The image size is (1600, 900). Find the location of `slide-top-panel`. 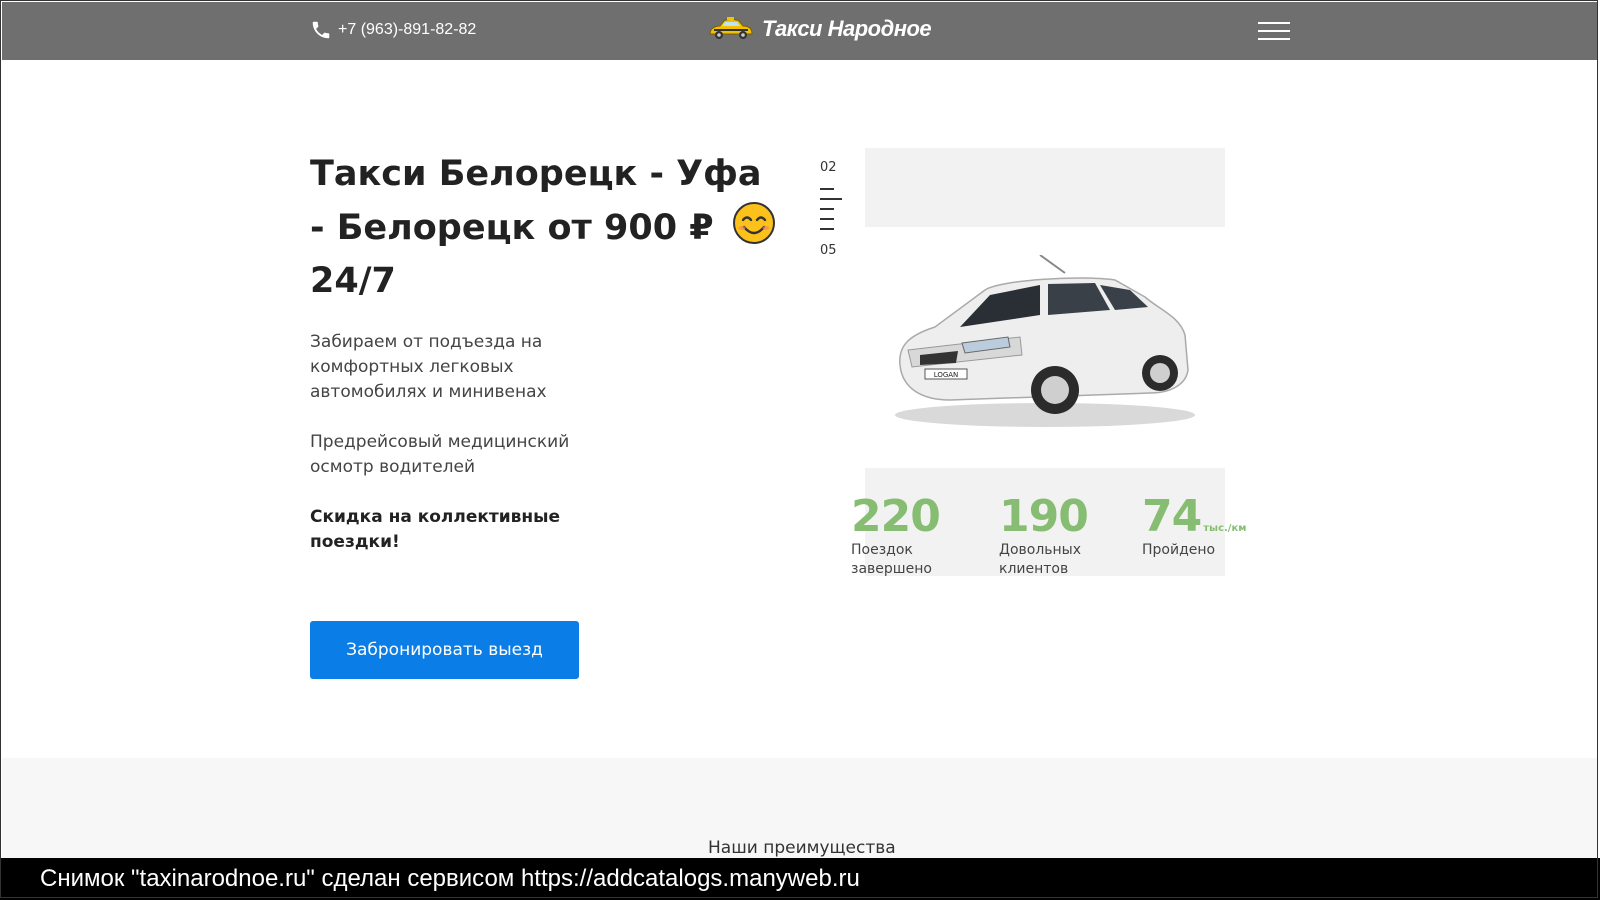

slide-top-panel is located at coordinates (1045, 187).